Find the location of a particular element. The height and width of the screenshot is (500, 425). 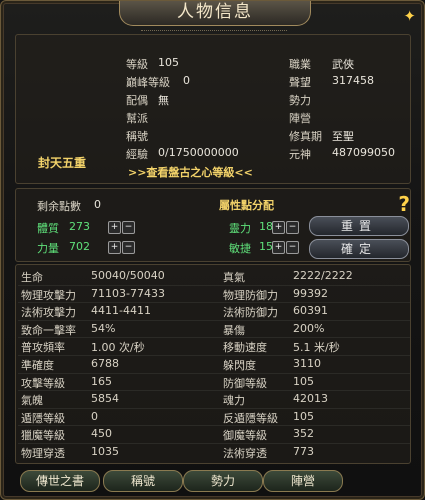

class-value: 武俠 is located at coordinates (343, 64).